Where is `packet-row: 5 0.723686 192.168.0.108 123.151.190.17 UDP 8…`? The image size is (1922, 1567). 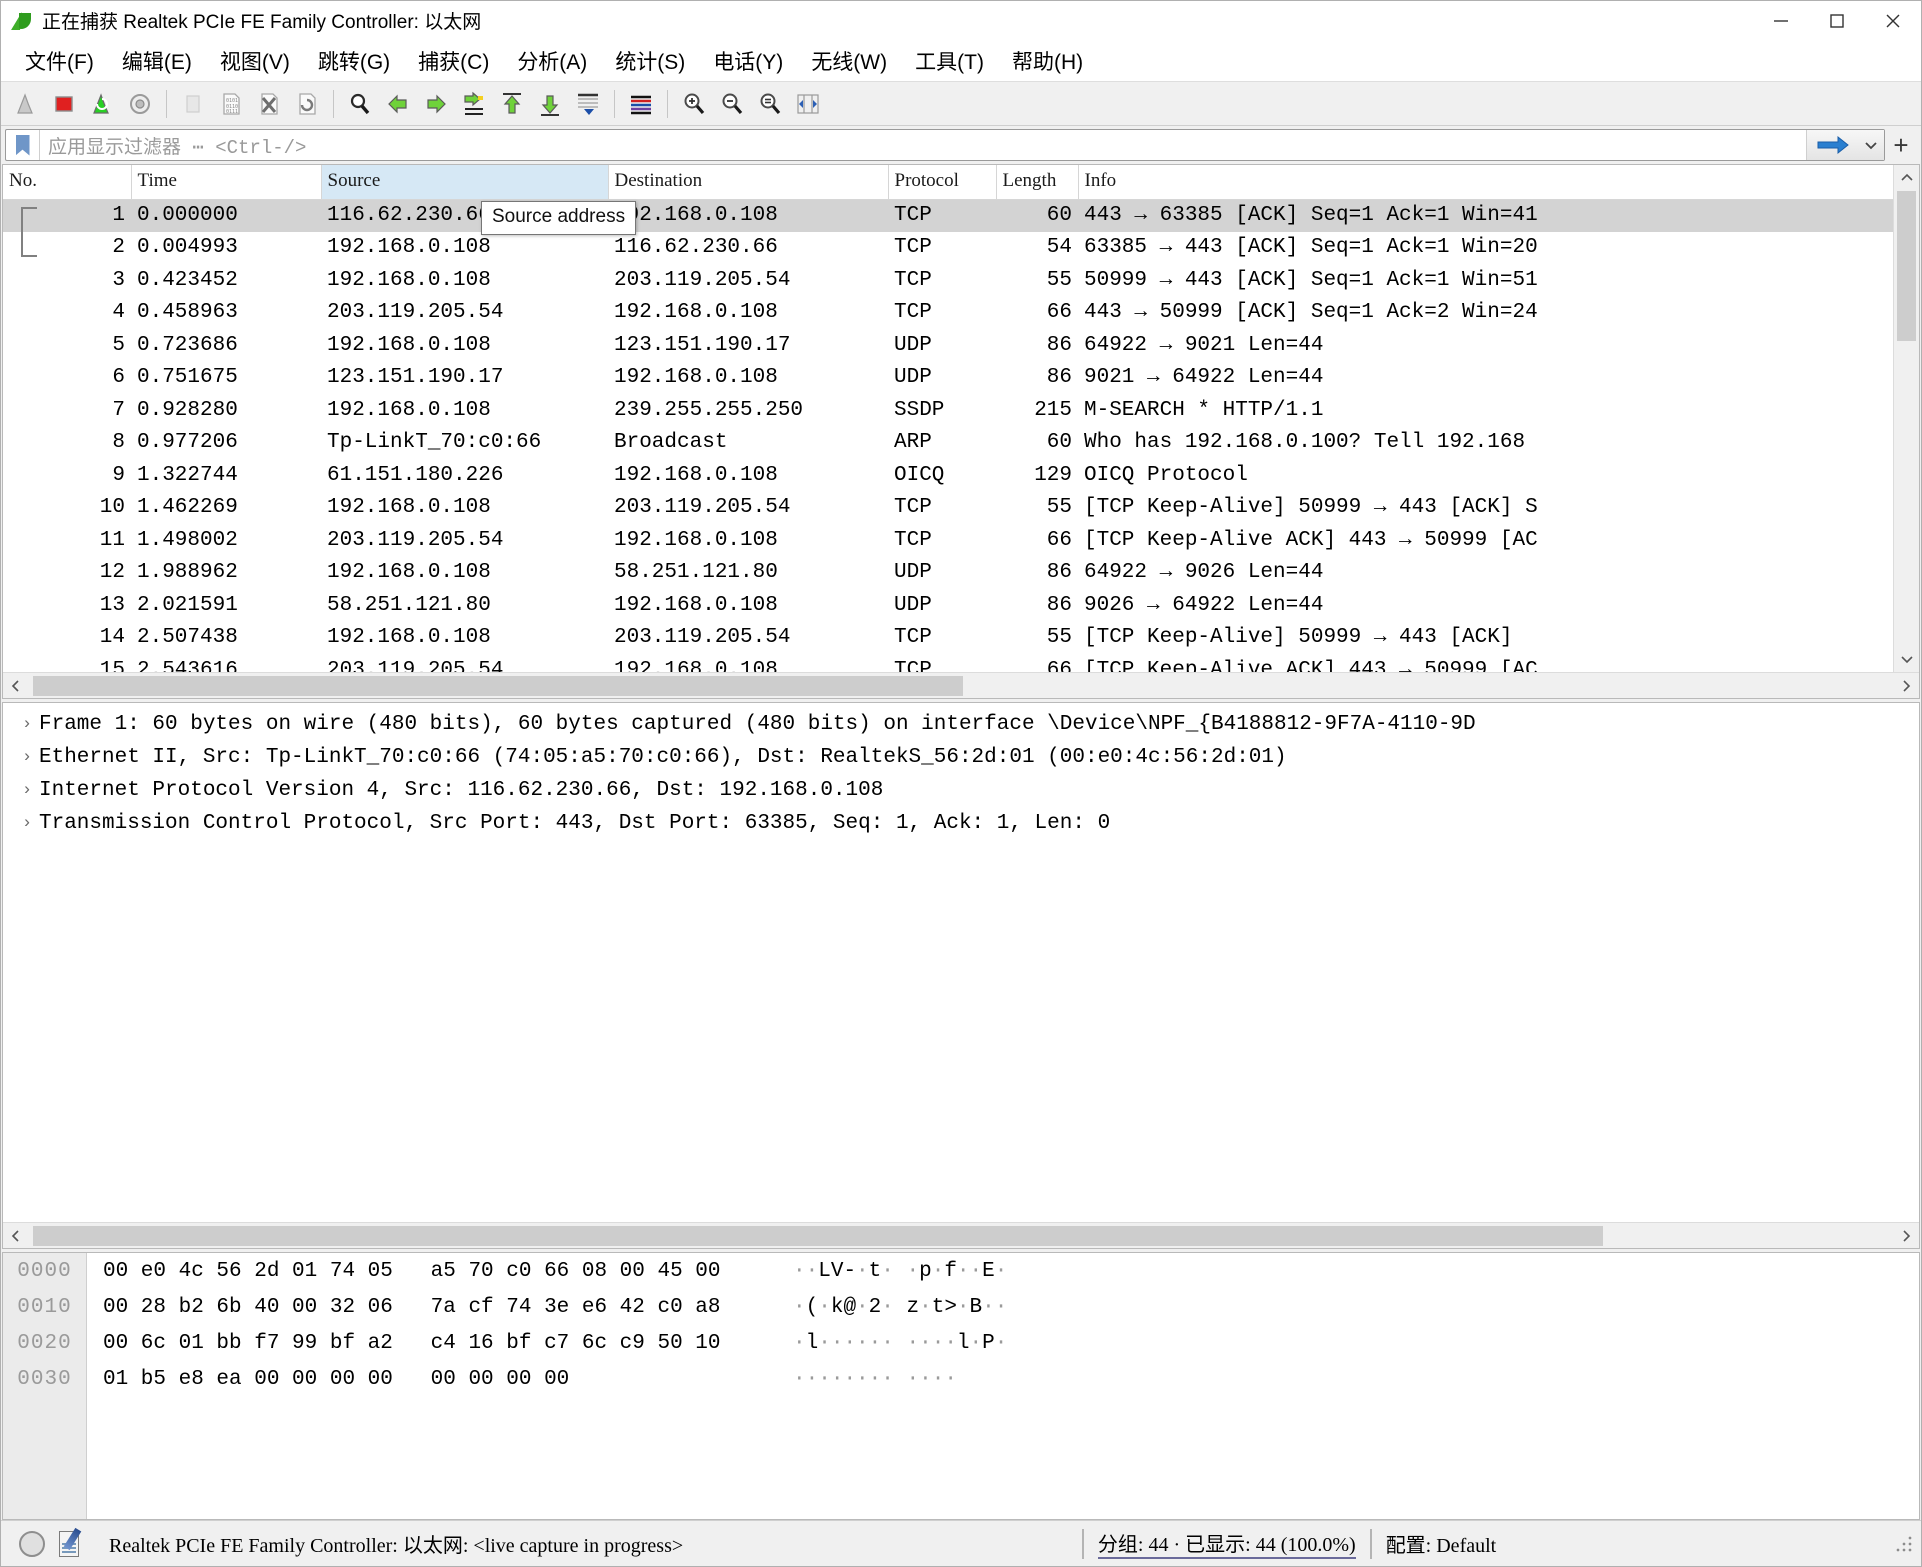 packet-row: 5 0.723686 192.168.0.108 123.151.190.17 UDP 8… is located at coordinates (948, 345).